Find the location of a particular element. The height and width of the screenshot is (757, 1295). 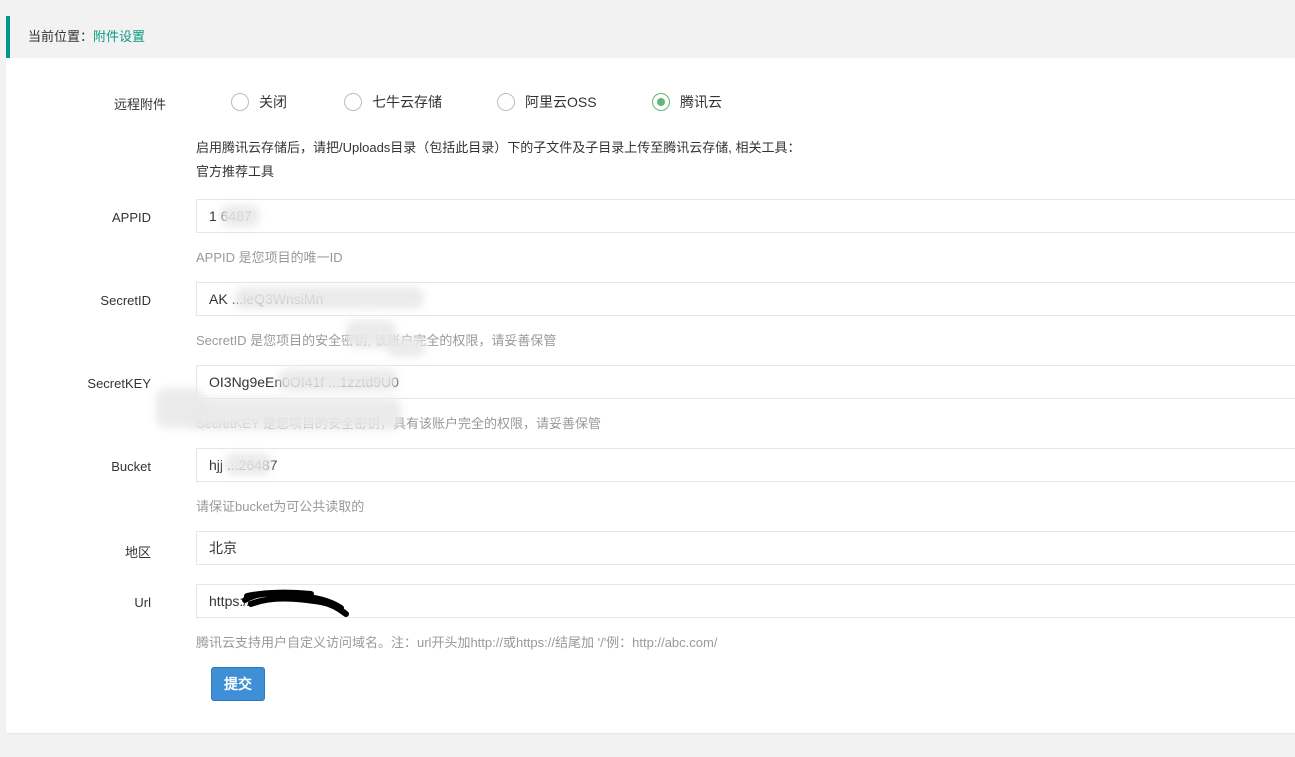

region-input is located at coordinates (745, 548).